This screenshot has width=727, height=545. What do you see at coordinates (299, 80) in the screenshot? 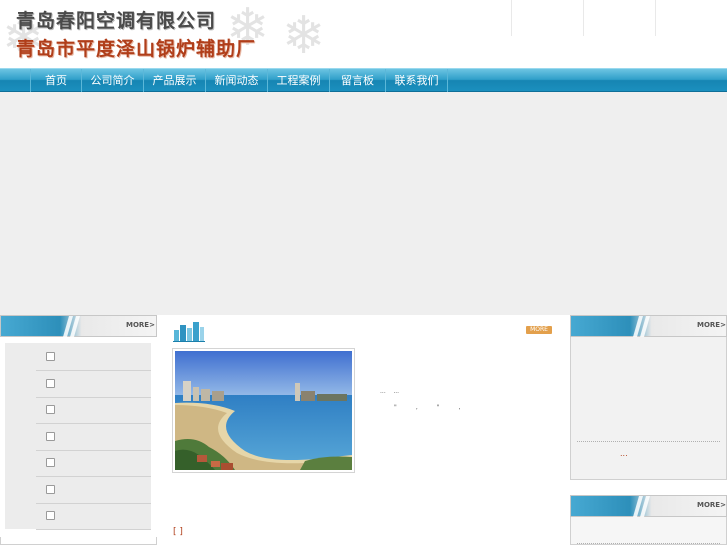
I see `nav-item-cases: 工程案例` at bounding box center [299, 80].